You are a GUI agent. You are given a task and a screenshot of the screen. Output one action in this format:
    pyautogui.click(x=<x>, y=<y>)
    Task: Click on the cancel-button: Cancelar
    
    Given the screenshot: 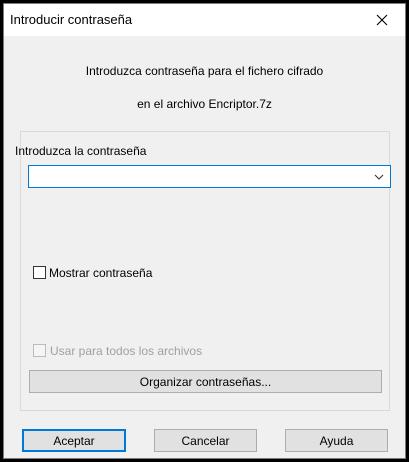 What is the action you would take?
    pyautogui.click(x=205, y=440)
    